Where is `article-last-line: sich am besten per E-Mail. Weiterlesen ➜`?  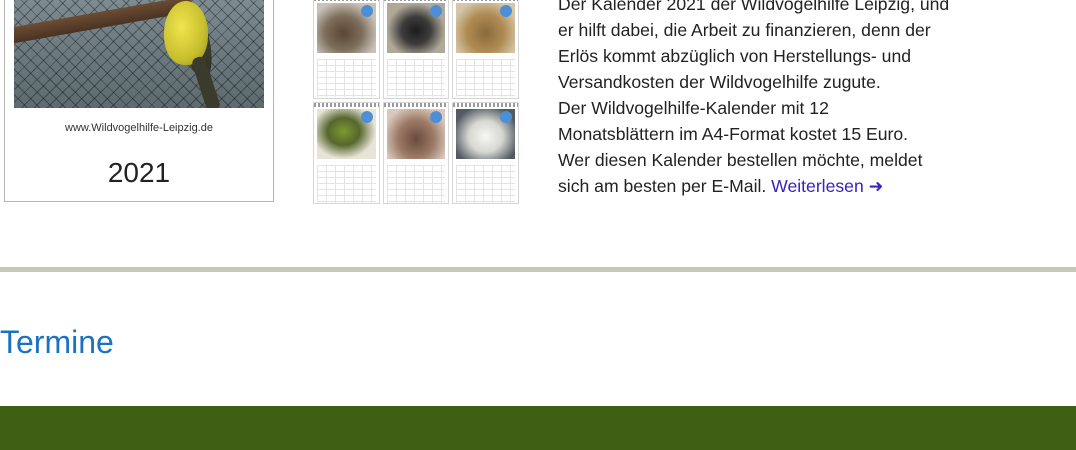
article-last-line: sich am besten per E-Mail. Weiterlesen ➜ is located at coordinates (808, 186).